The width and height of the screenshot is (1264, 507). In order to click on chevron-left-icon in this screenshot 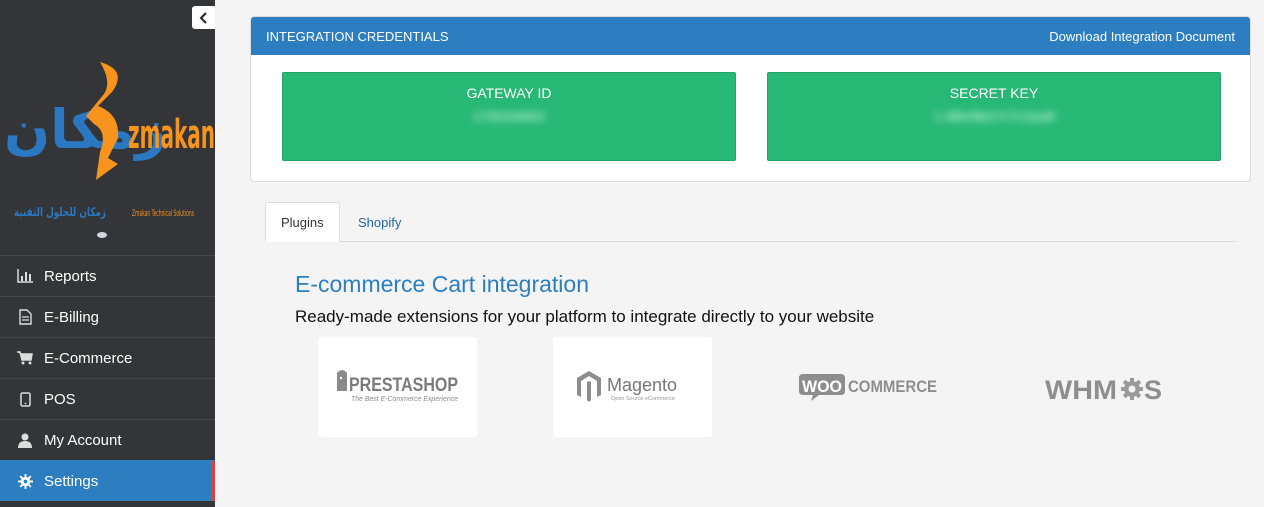, I will do `click(203, 17)`.